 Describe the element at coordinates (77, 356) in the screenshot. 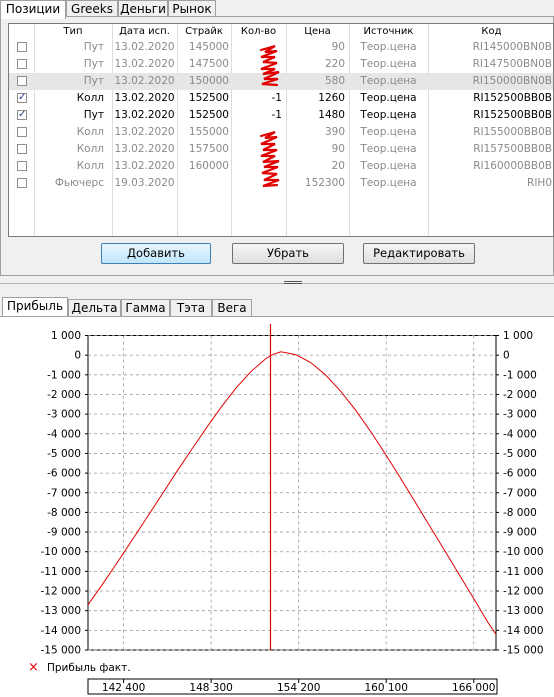

I see `y-tick-label-left: 0` at that location.